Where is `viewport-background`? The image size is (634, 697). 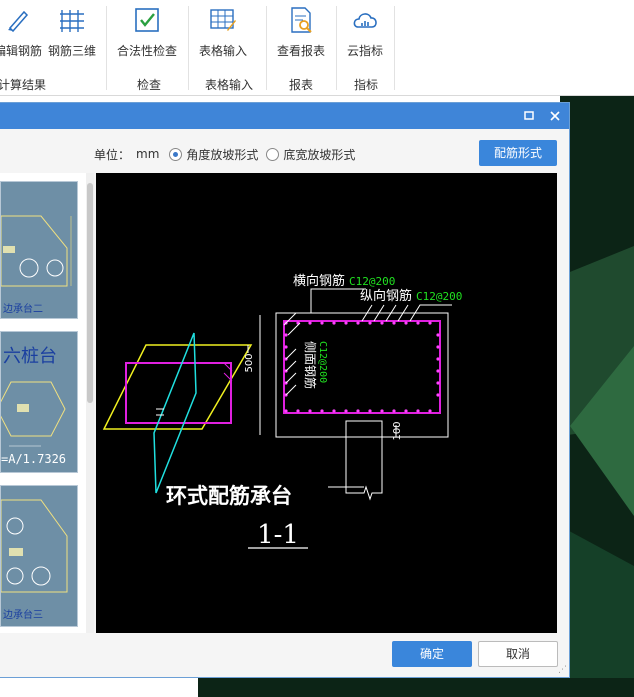
viewport-background is located at coordinates (597, 396).